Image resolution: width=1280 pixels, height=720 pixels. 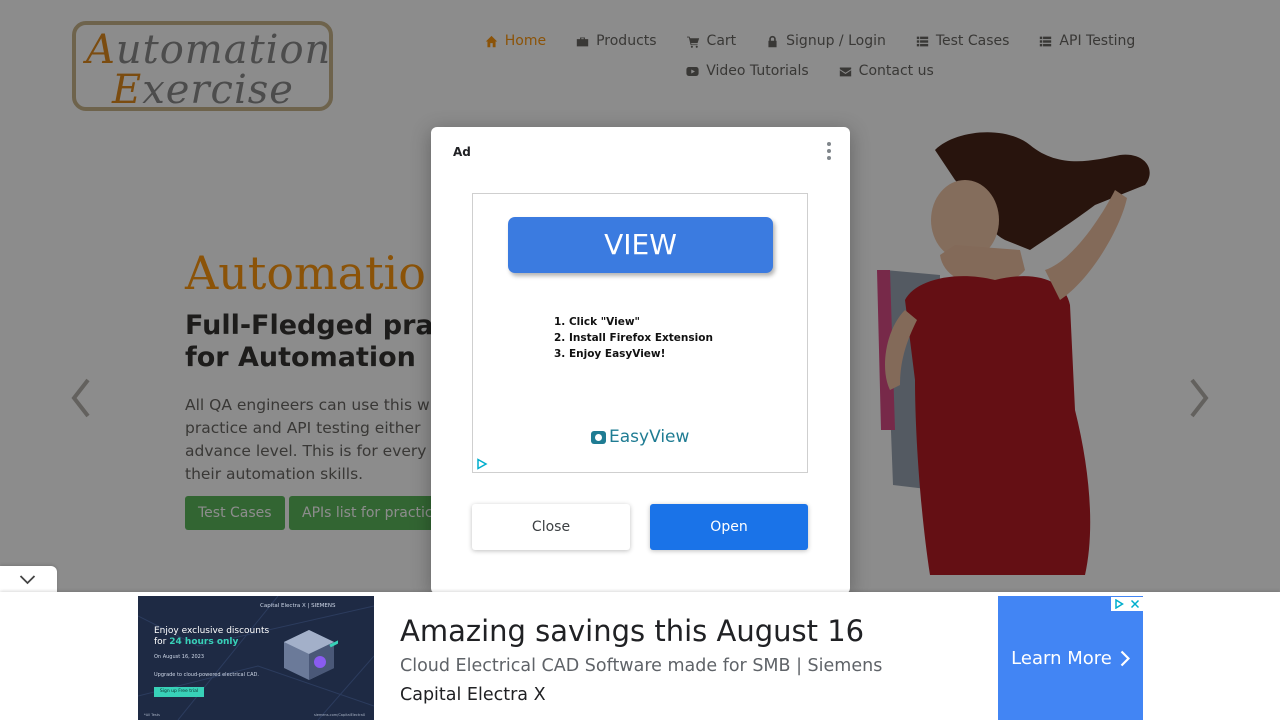 I want to click on anchor-ad-advertiser: Capital Electra X, so click(x=473, y=695).